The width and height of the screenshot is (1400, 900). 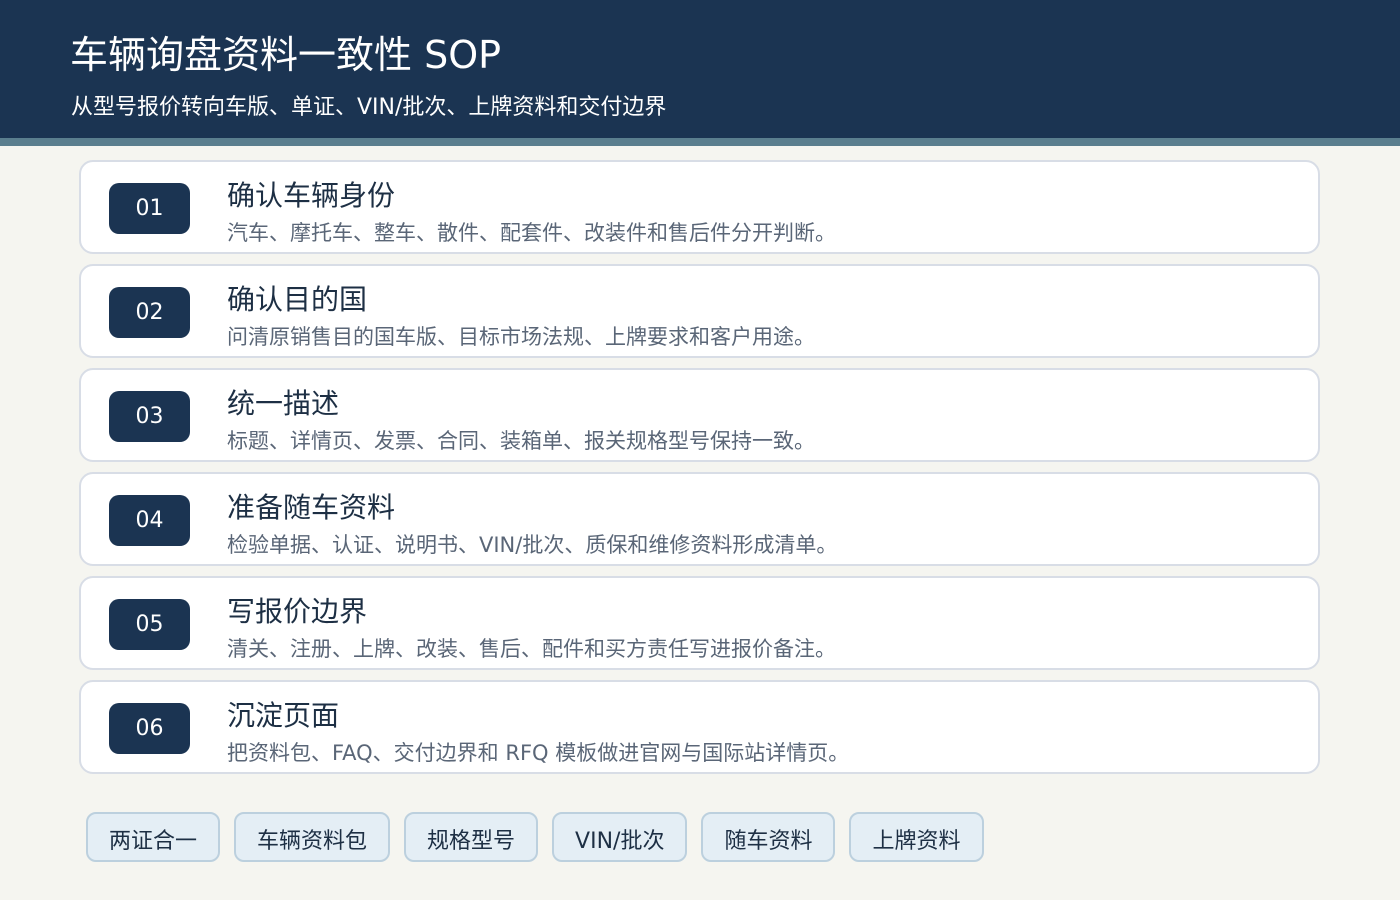 I want to click on step-description: 问清原销售目的国车版、目标市场法规、上牌要求和客户用途。, so click(x=521, y=337).